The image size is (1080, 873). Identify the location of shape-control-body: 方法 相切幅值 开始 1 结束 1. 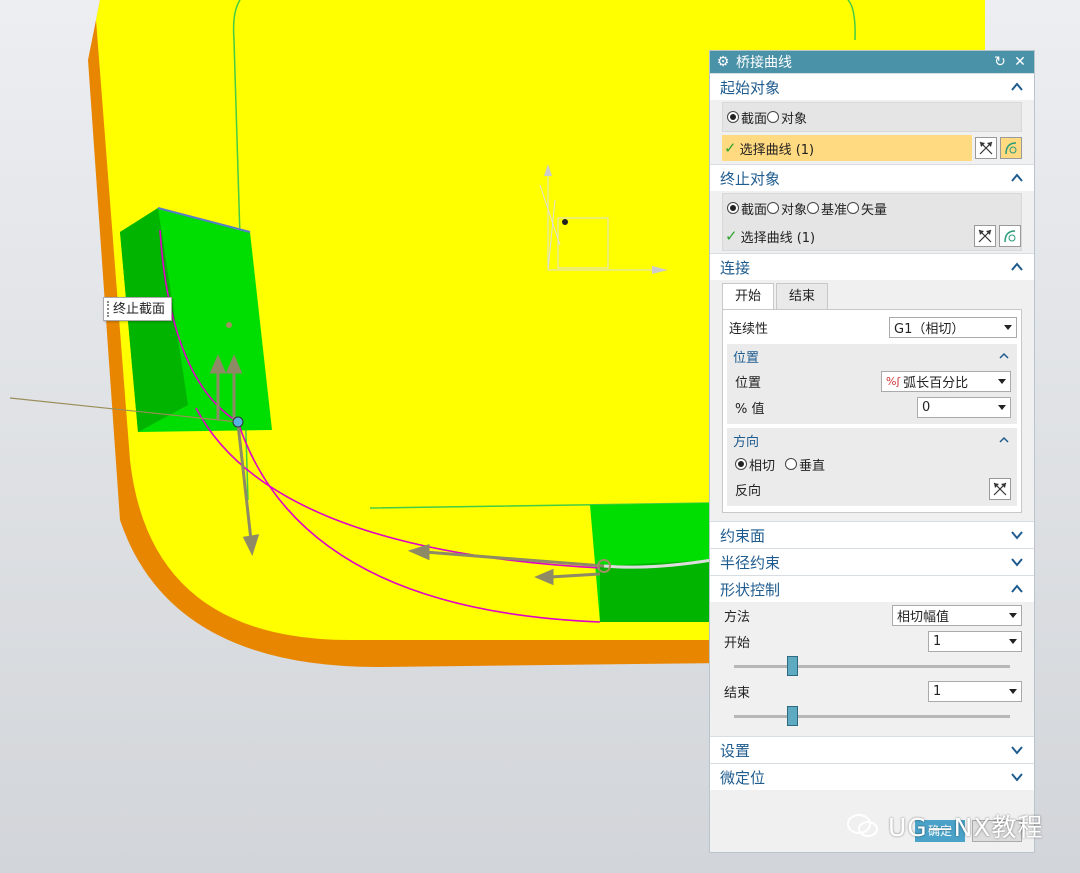
(872, 665).